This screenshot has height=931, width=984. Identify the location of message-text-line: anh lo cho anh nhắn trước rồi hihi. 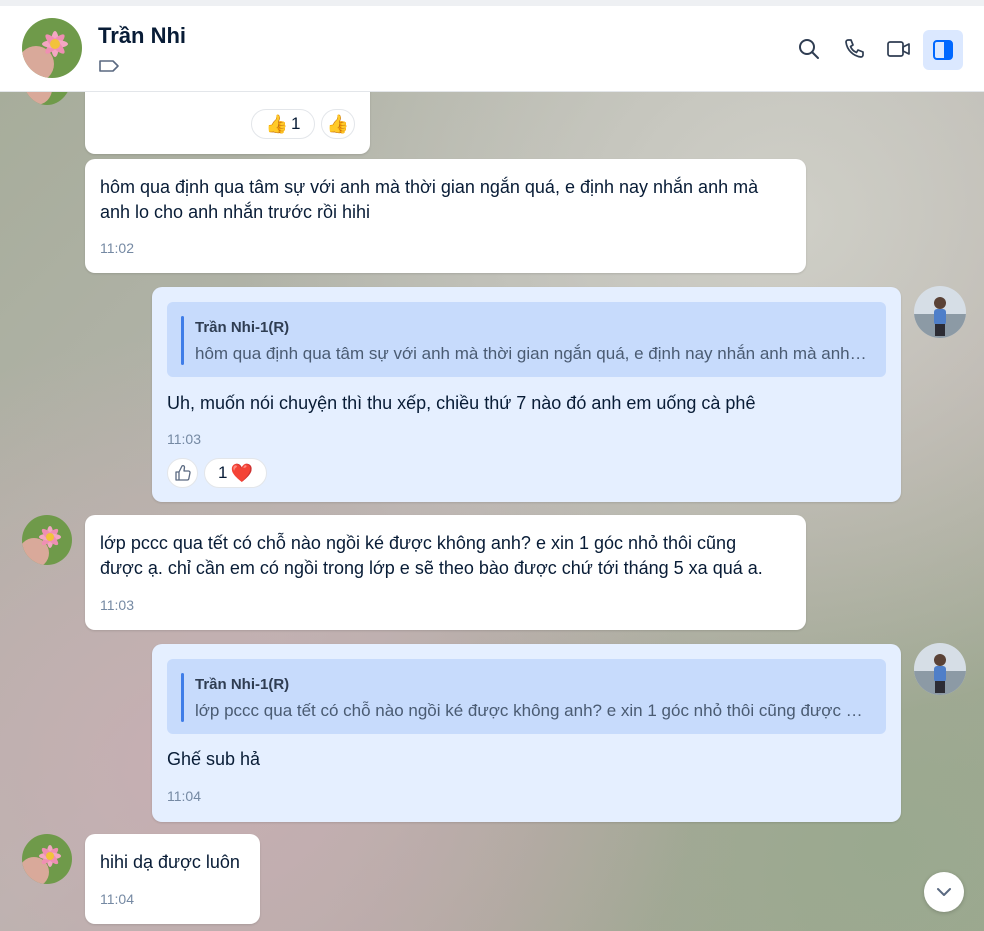
(235, 212).